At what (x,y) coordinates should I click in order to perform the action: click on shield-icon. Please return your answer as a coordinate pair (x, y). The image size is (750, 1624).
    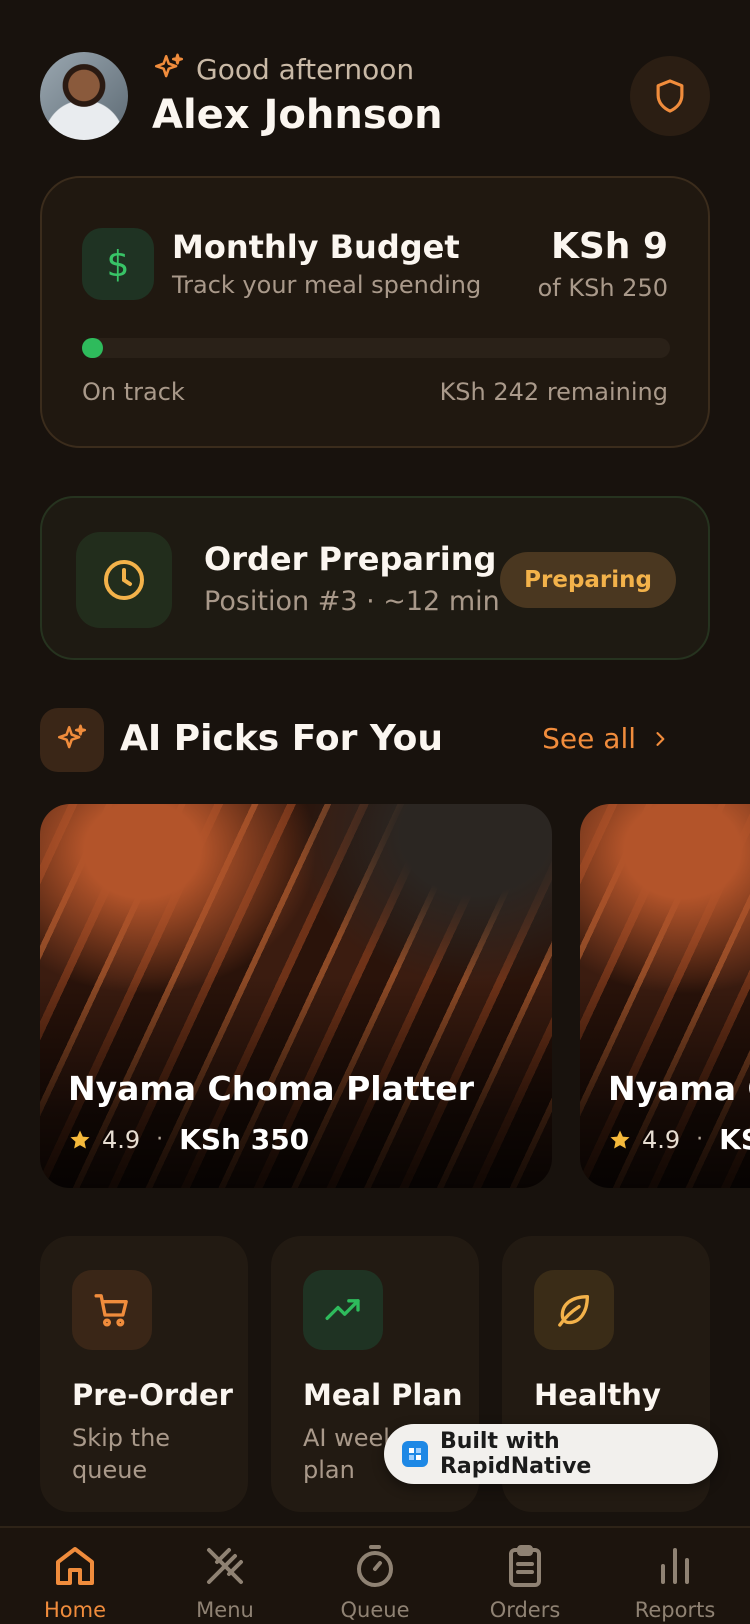
    Looking at the image, I should click on (670, 96).